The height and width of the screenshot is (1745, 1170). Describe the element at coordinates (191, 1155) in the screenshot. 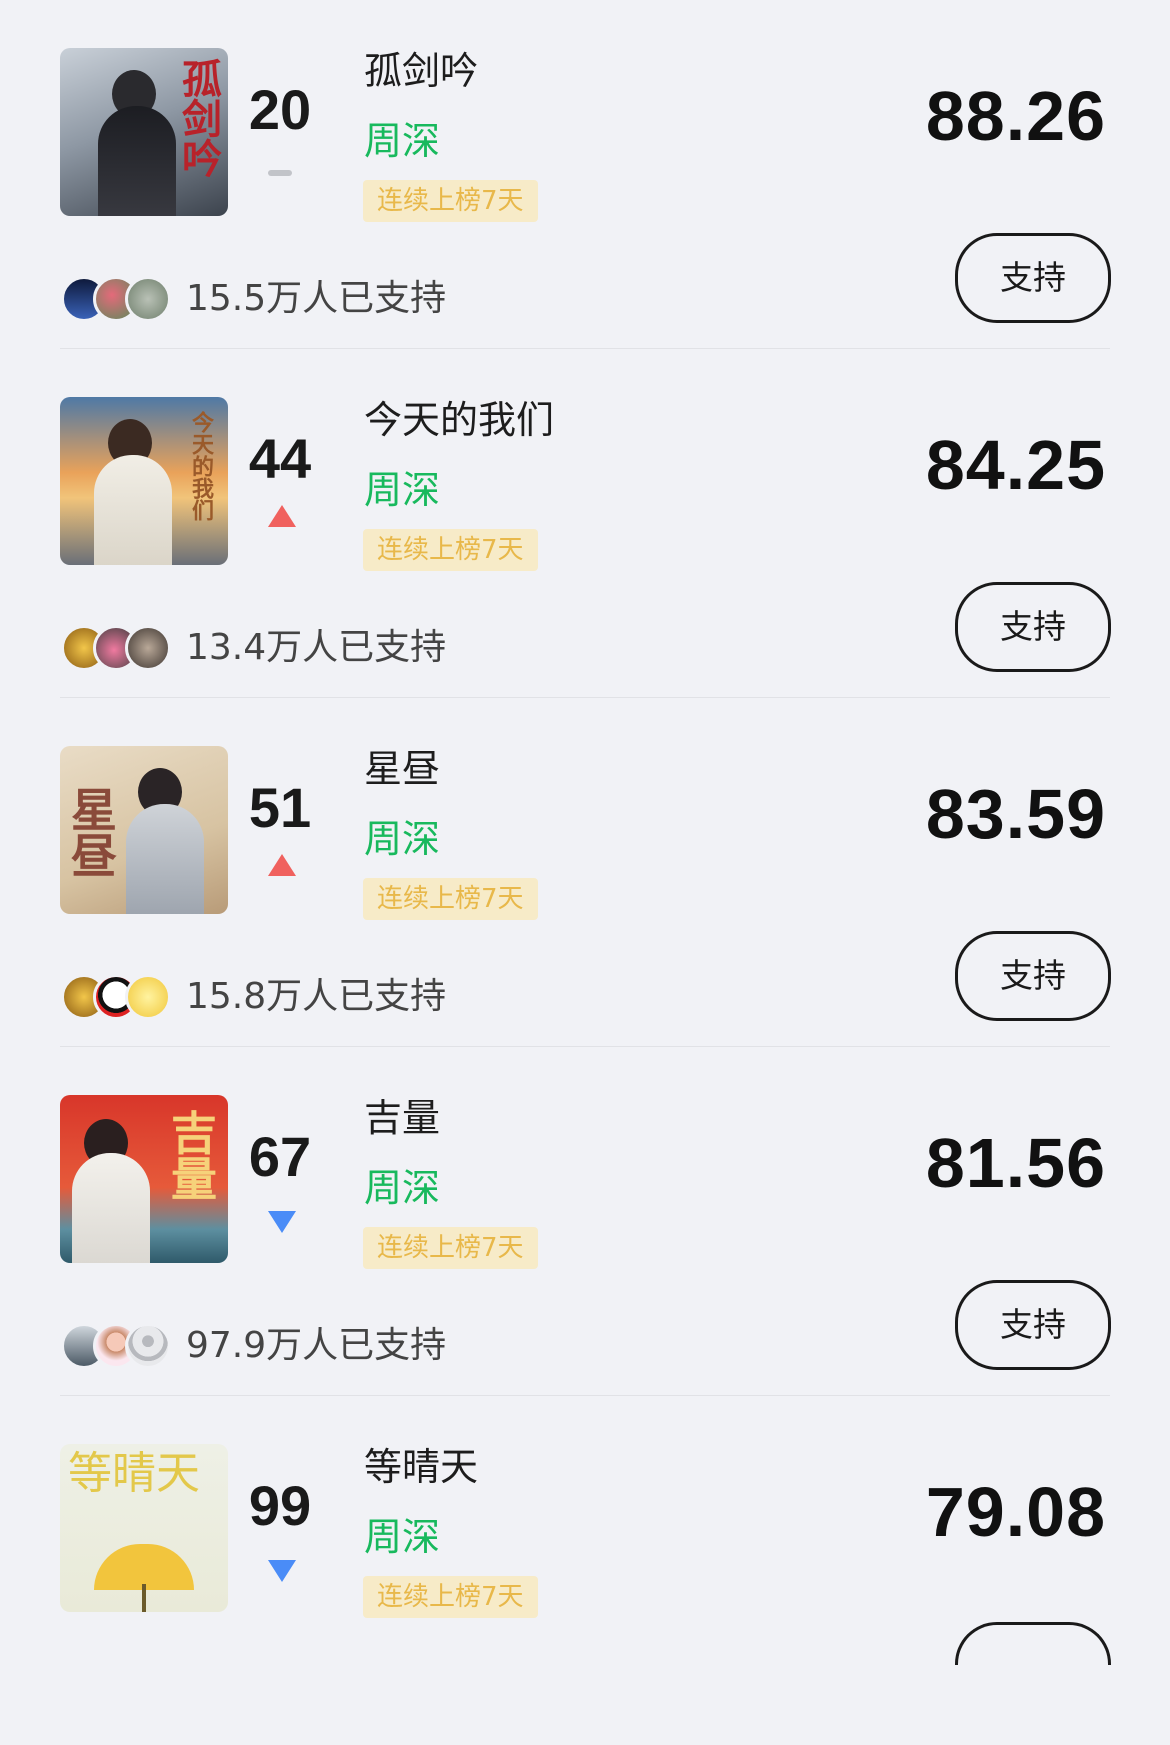

I see `cover-title-art: 吉量` at that location.